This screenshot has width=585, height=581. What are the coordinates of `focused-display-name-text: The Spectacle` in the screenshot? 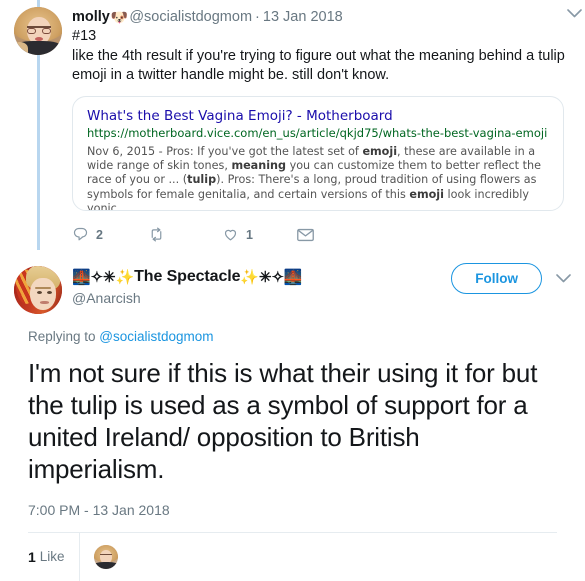 It's located at (187, 276).